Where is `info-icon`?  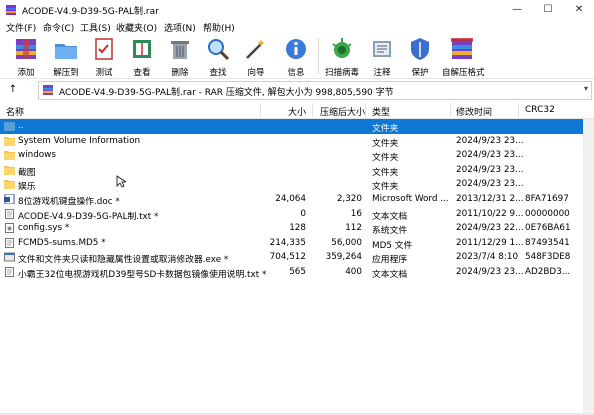 info-icon is located at coordinates (296, 49).